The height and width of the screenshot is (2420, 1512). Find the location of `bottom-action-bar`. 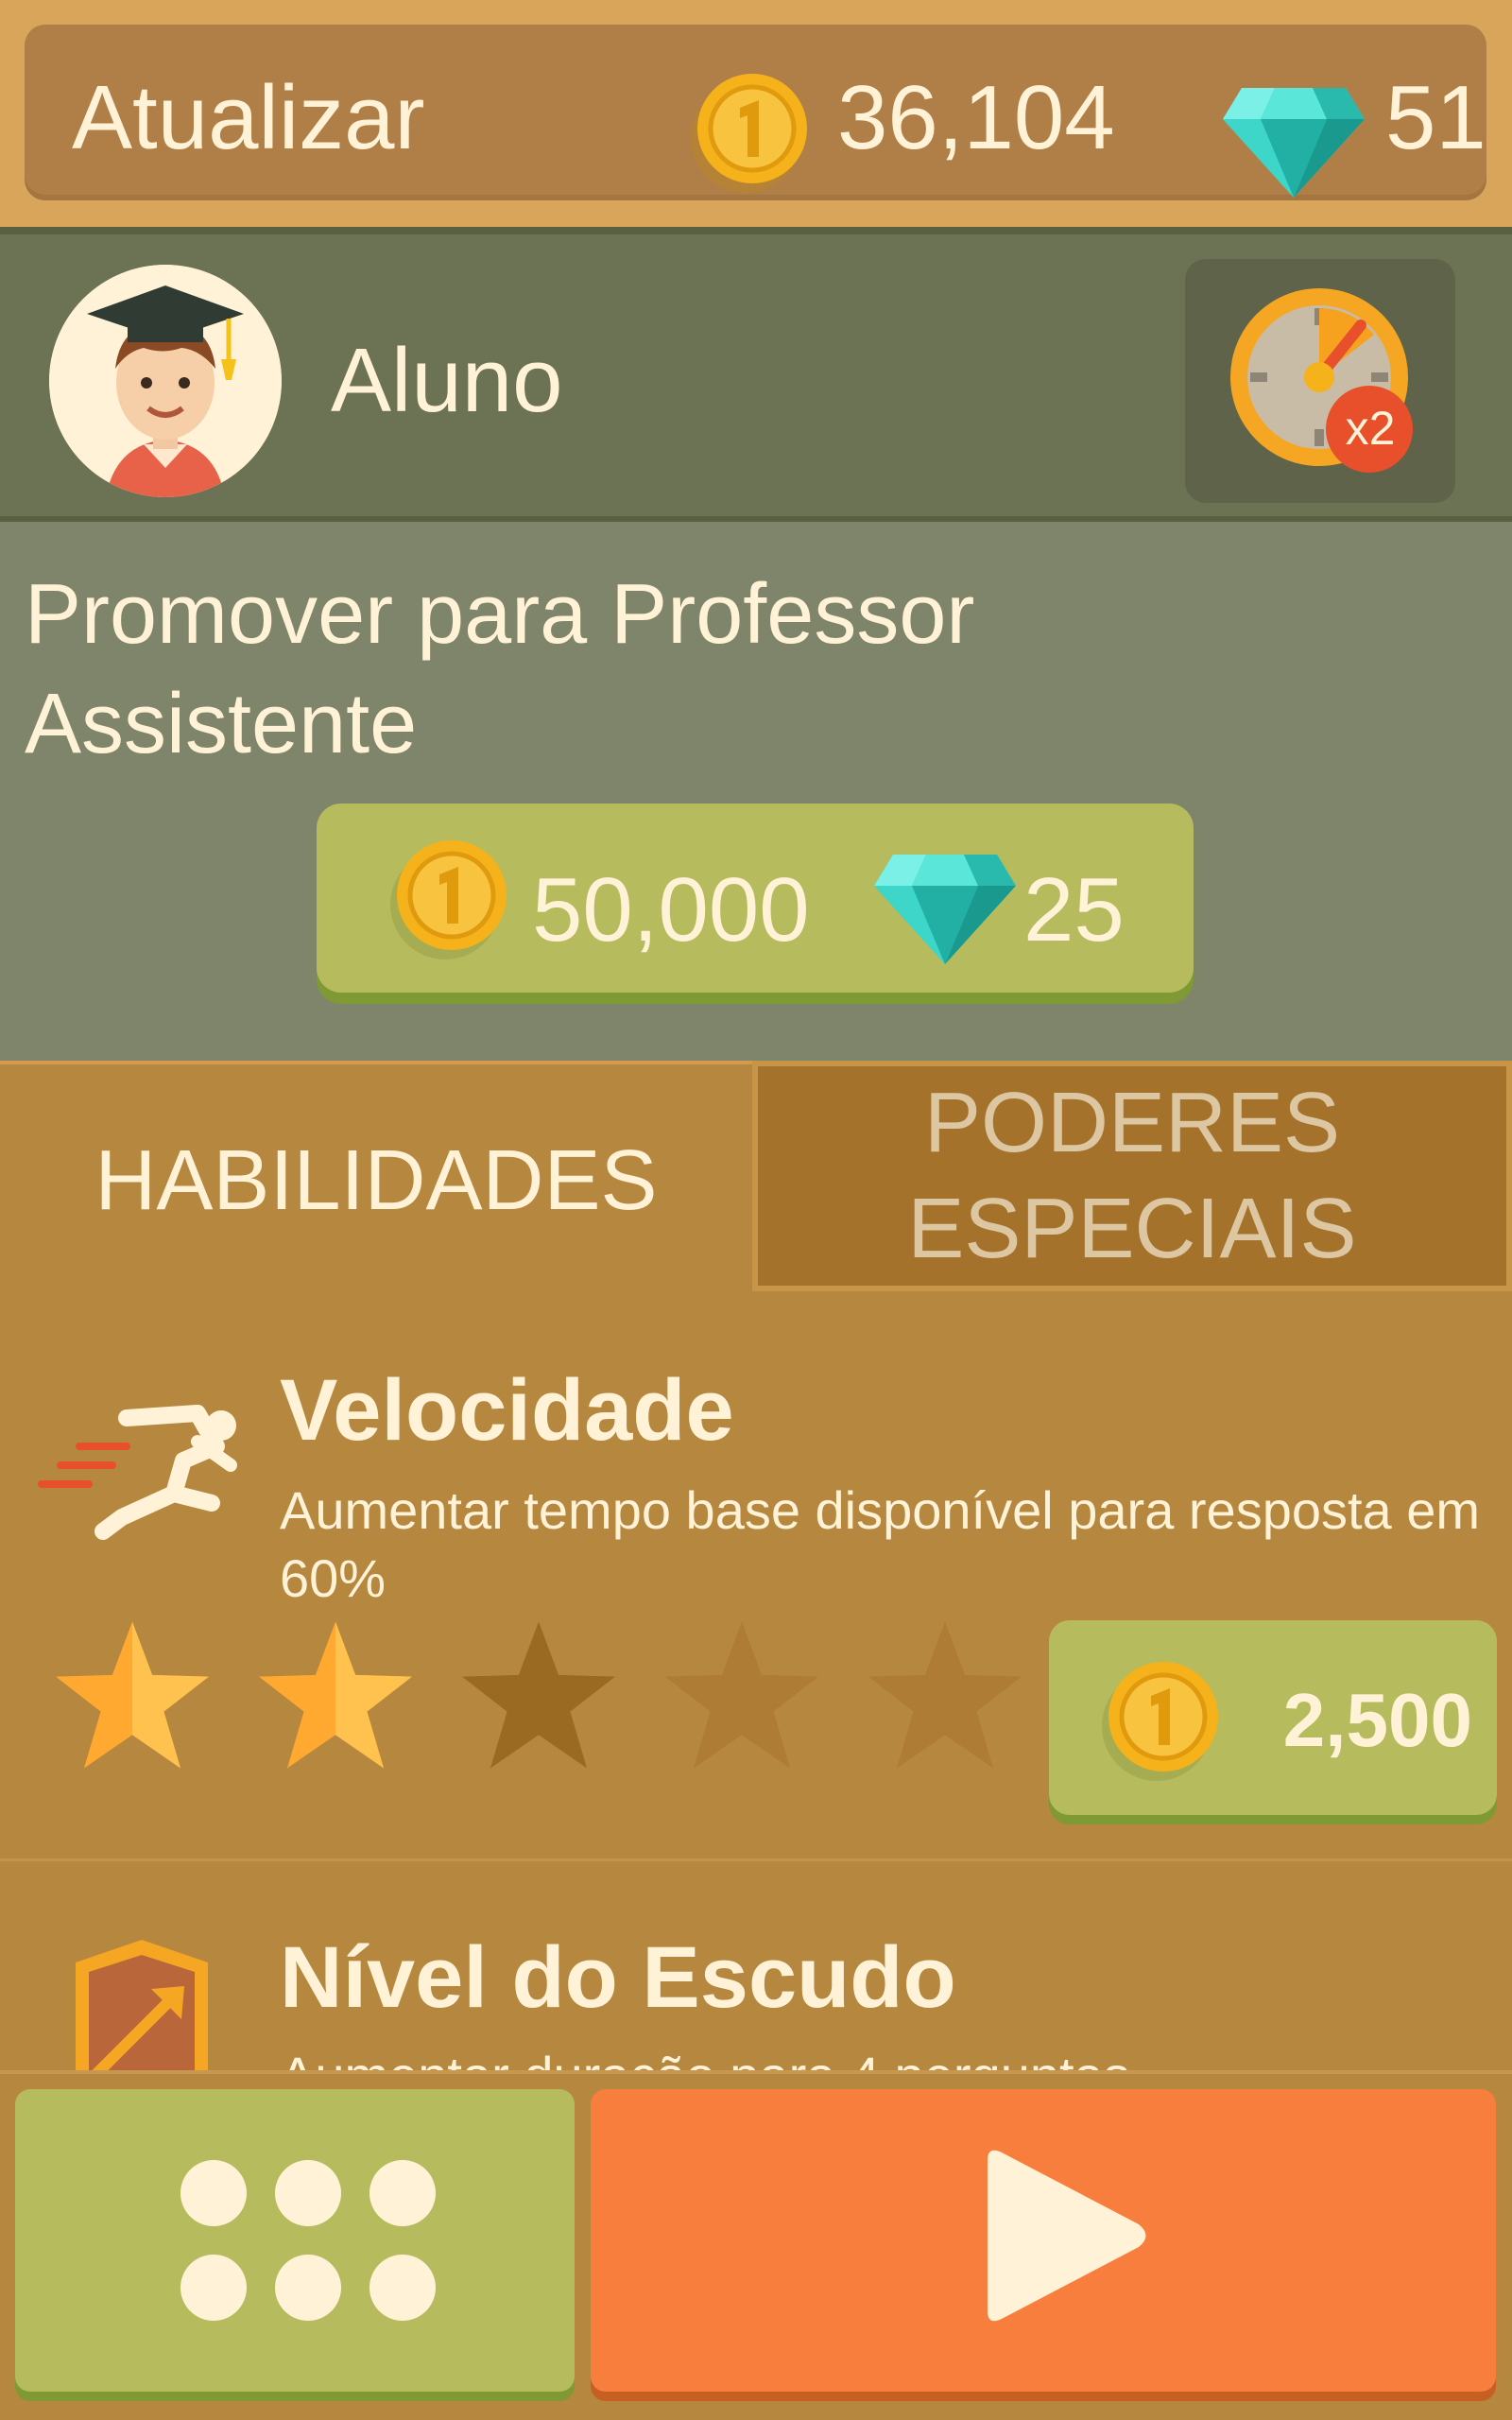

bottom-action-bar is located at coordinates (756, 2245).